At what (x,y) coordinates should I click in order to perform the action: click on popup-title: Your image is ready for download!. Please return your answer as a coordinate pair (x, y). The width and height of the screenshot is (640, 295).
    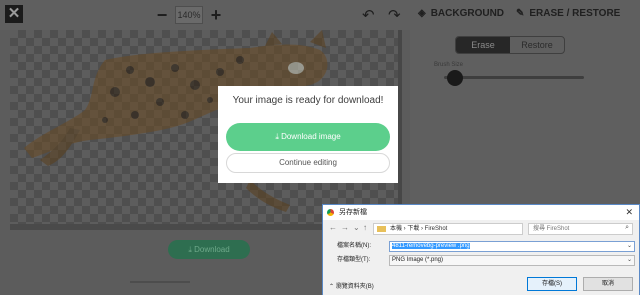
    Looking at the image, I should click on (308, 100).